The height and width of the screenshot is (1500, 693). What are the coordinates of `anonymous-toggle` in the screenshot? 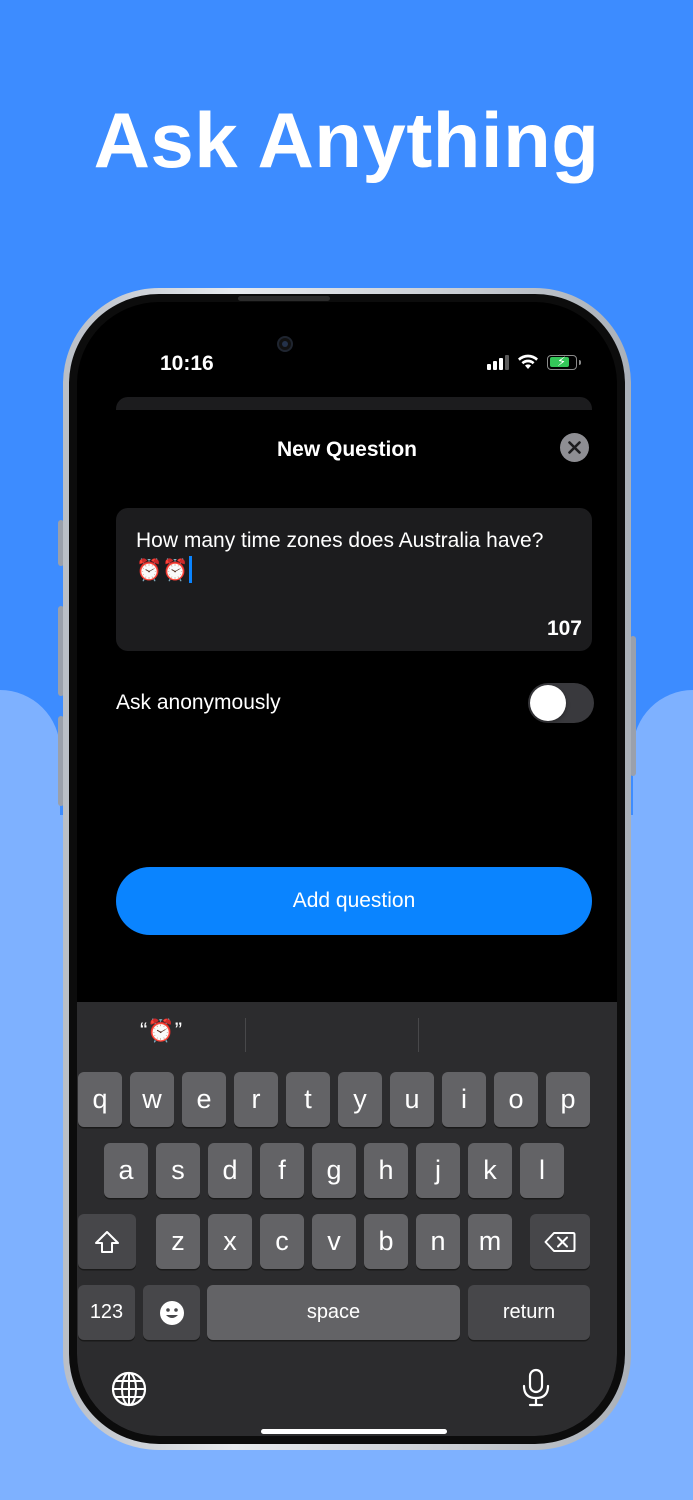 It's located at (561, 703).